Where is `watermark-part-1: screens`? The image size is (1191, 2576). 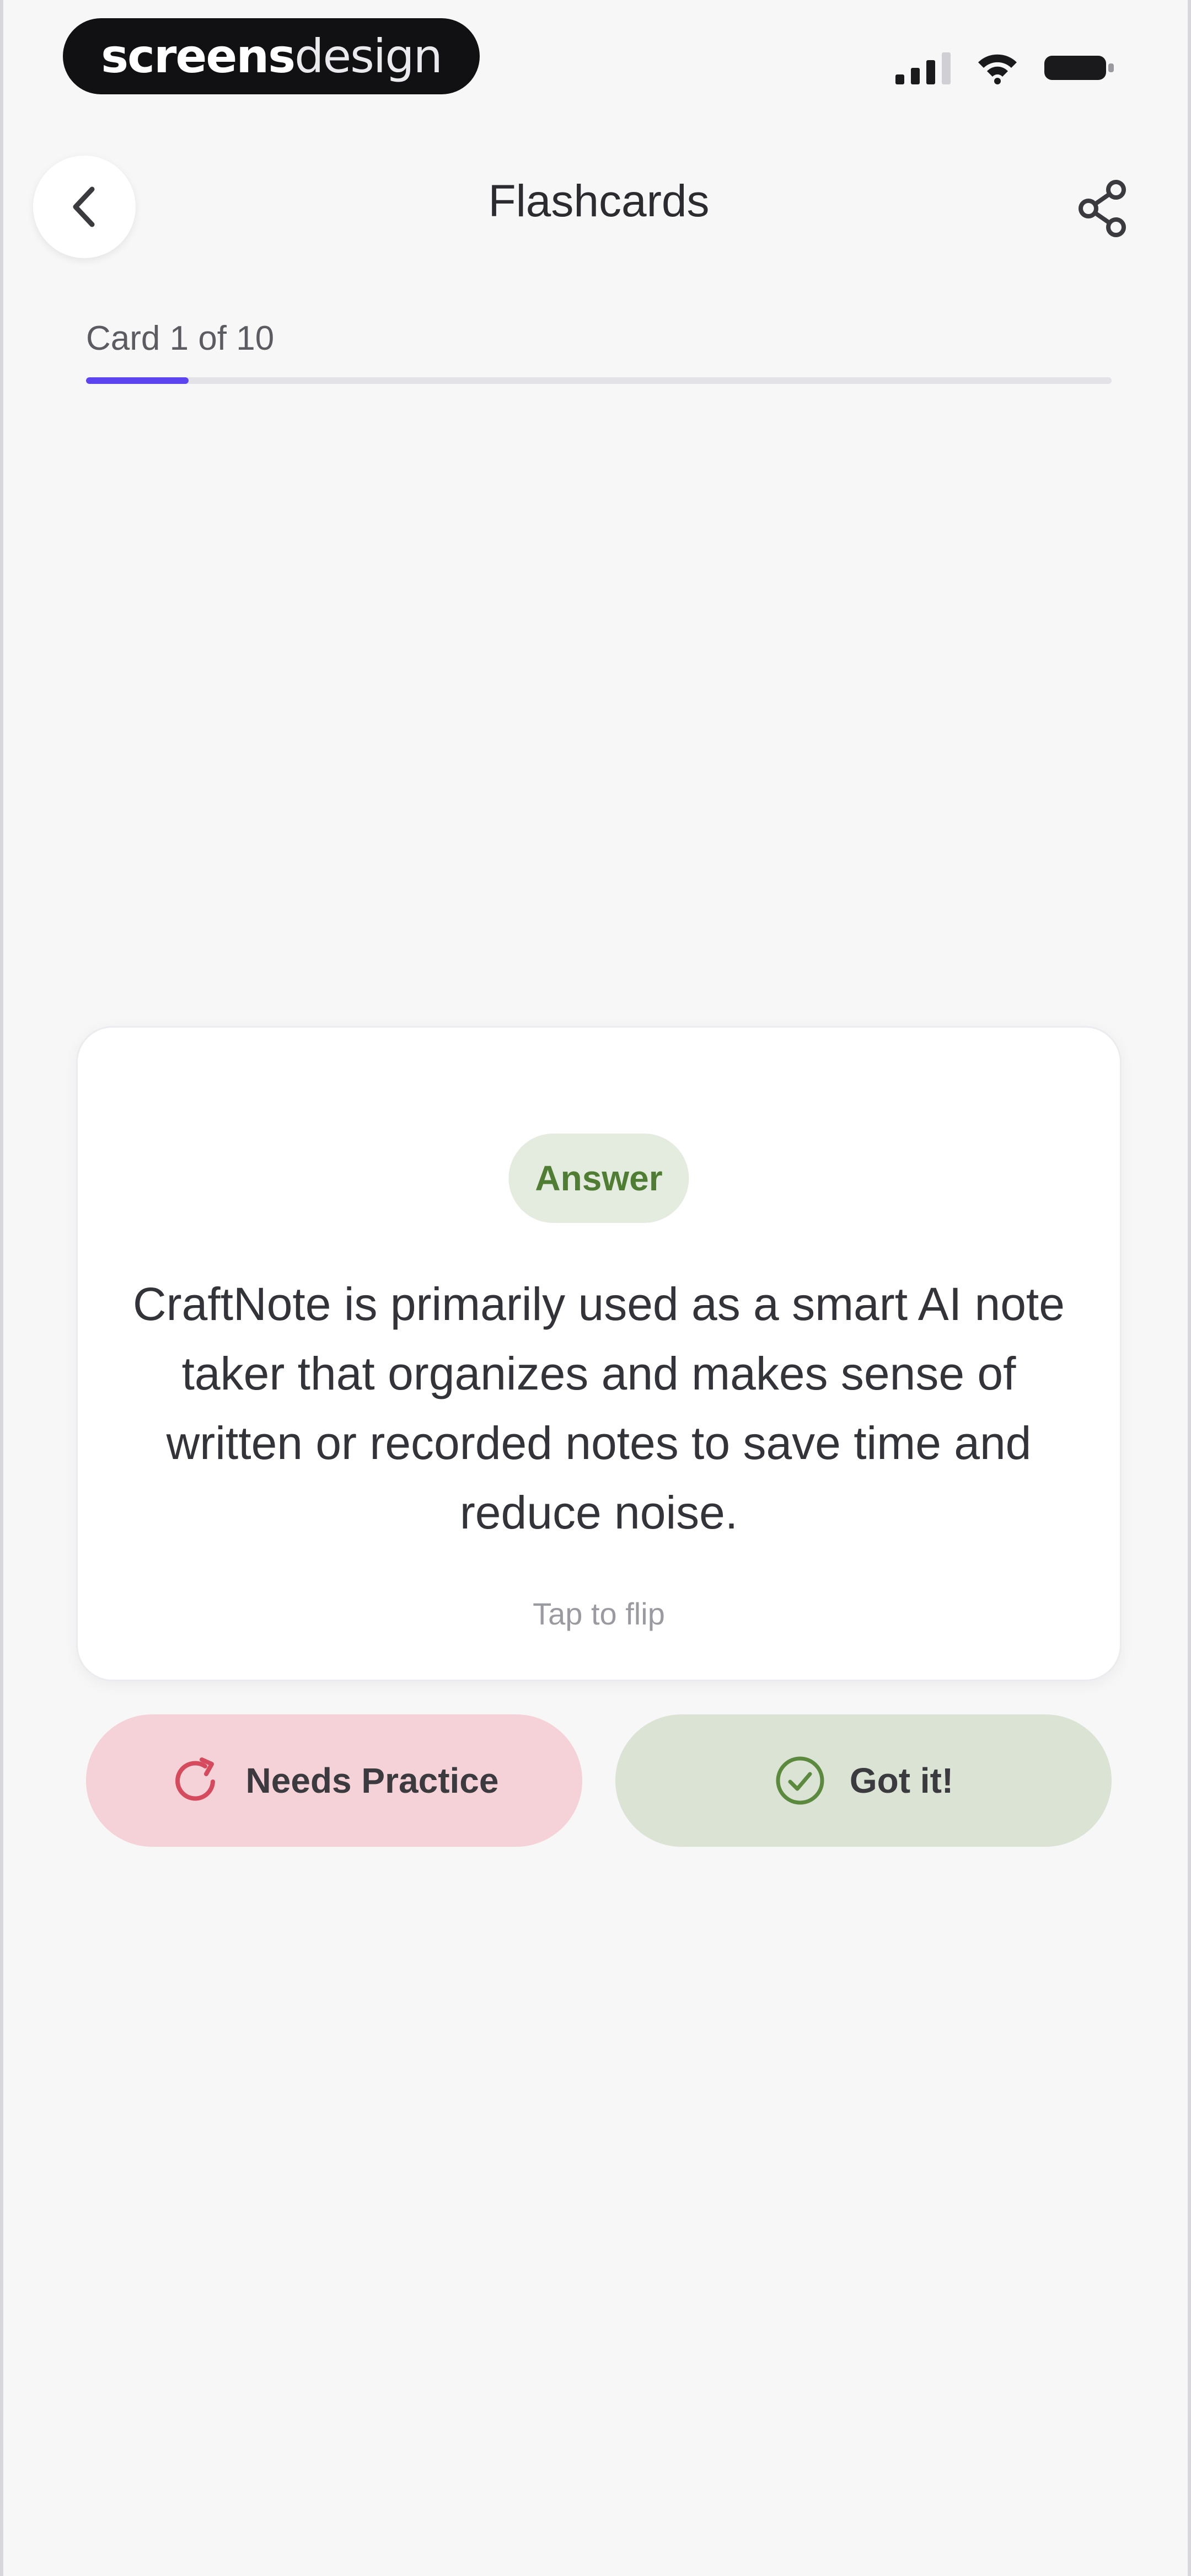 watermark-part-1: screens is located at coordinates (198, 56).